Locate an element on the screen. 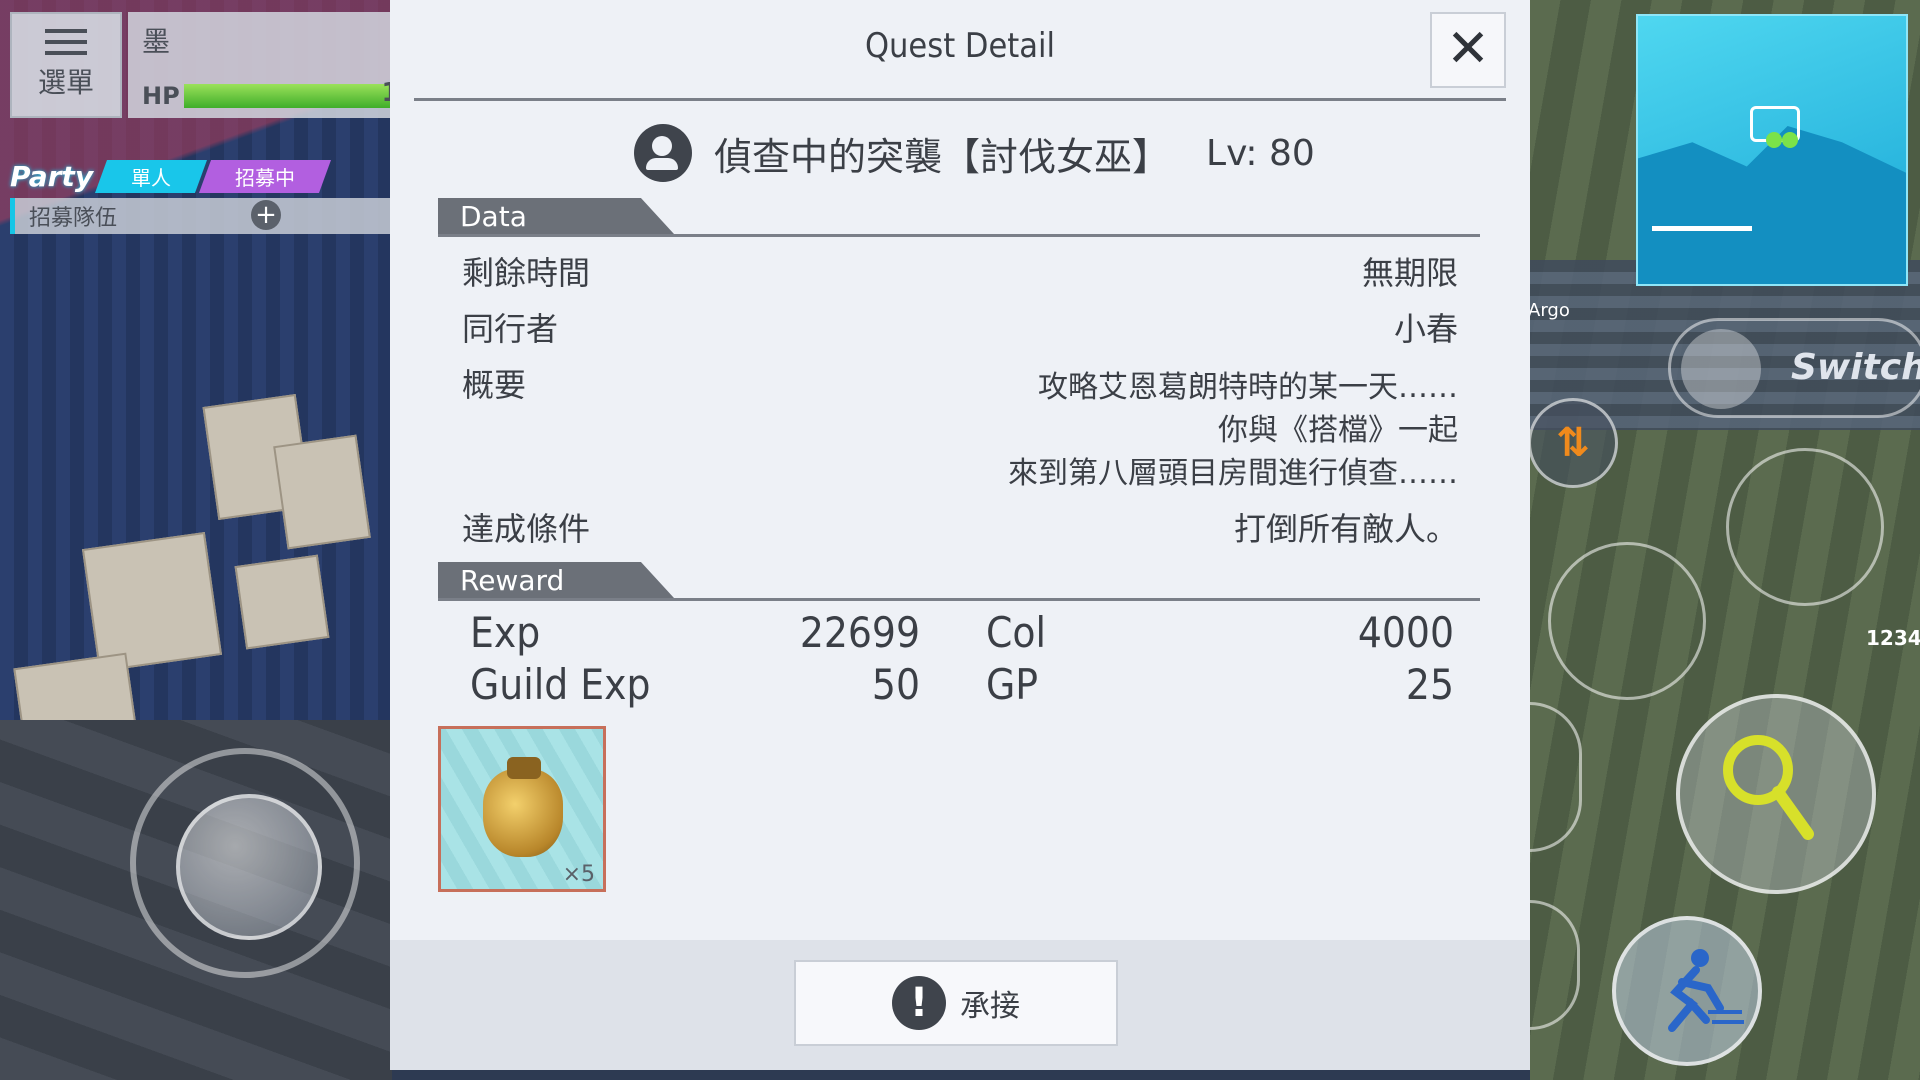  guild-exp-label: Guild Exp is located at coordinates (560, 684).